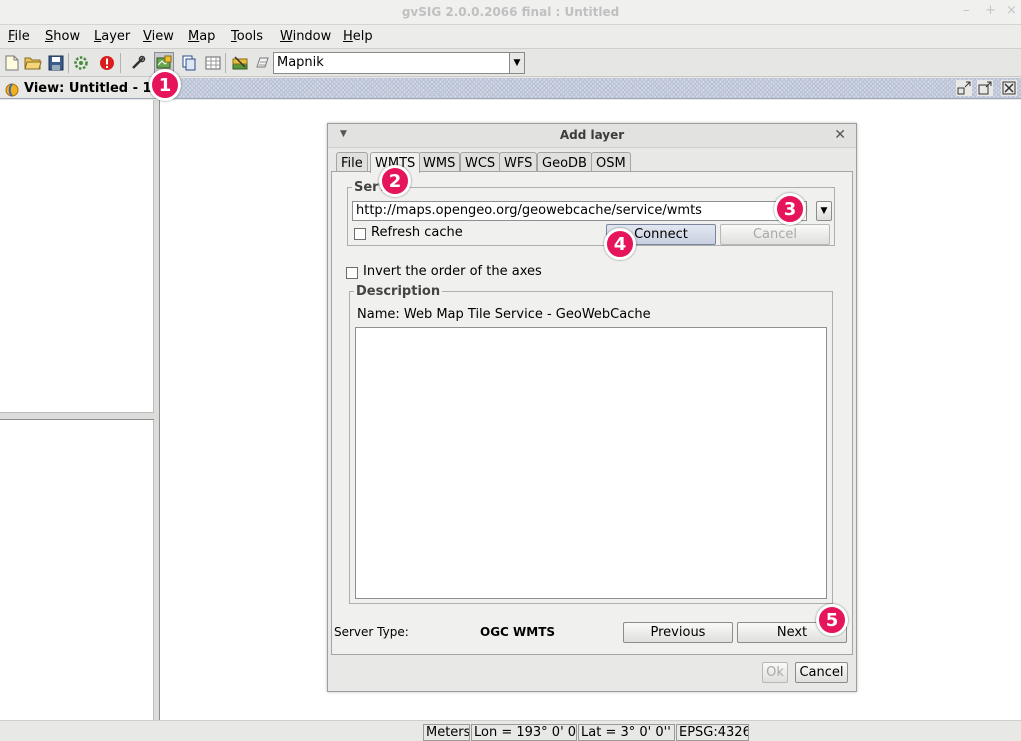 Image resolution: width=1021 pixels, height=741 pixels. I want to click on invert-axes-checkbox, so click(352, 273).